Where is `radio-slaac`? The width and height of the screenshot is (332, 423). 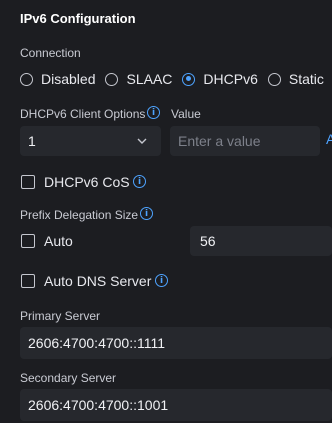 radio-slaac is located at coordinates (112, 79).